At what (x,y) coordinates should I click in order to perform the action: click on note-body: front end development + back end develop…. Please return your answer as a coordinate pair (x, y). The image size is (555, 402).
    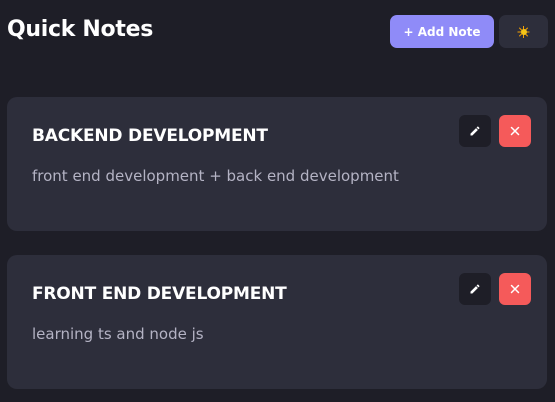
    Looking at the image, I should click on (215, 176).